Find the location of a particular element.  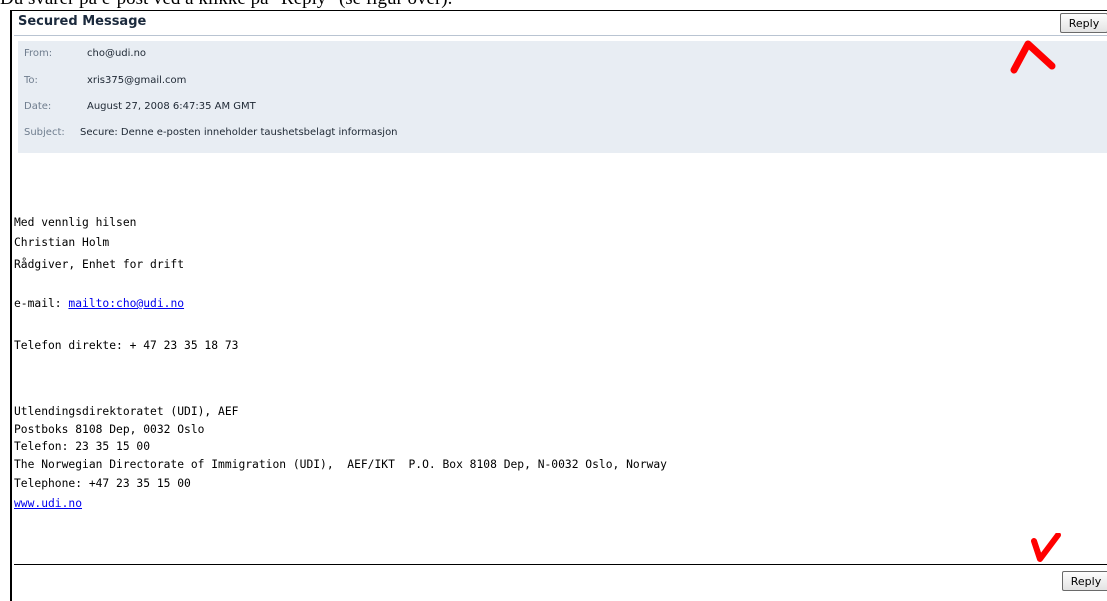

website-link: www.udi.no is located at coordinates (48, 503).